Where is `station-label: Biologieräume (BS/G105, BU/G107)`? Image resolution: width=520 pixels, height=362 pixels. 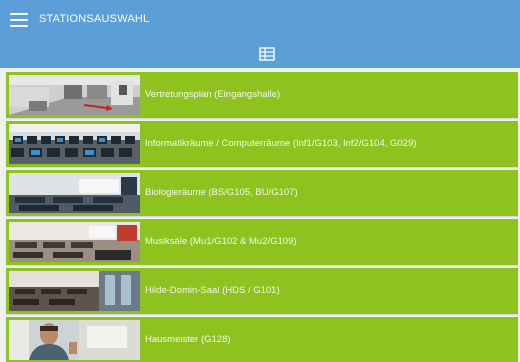 station-label: Biologieräume (BS/G105, BU/G107) is located at coordinates (221, 192).